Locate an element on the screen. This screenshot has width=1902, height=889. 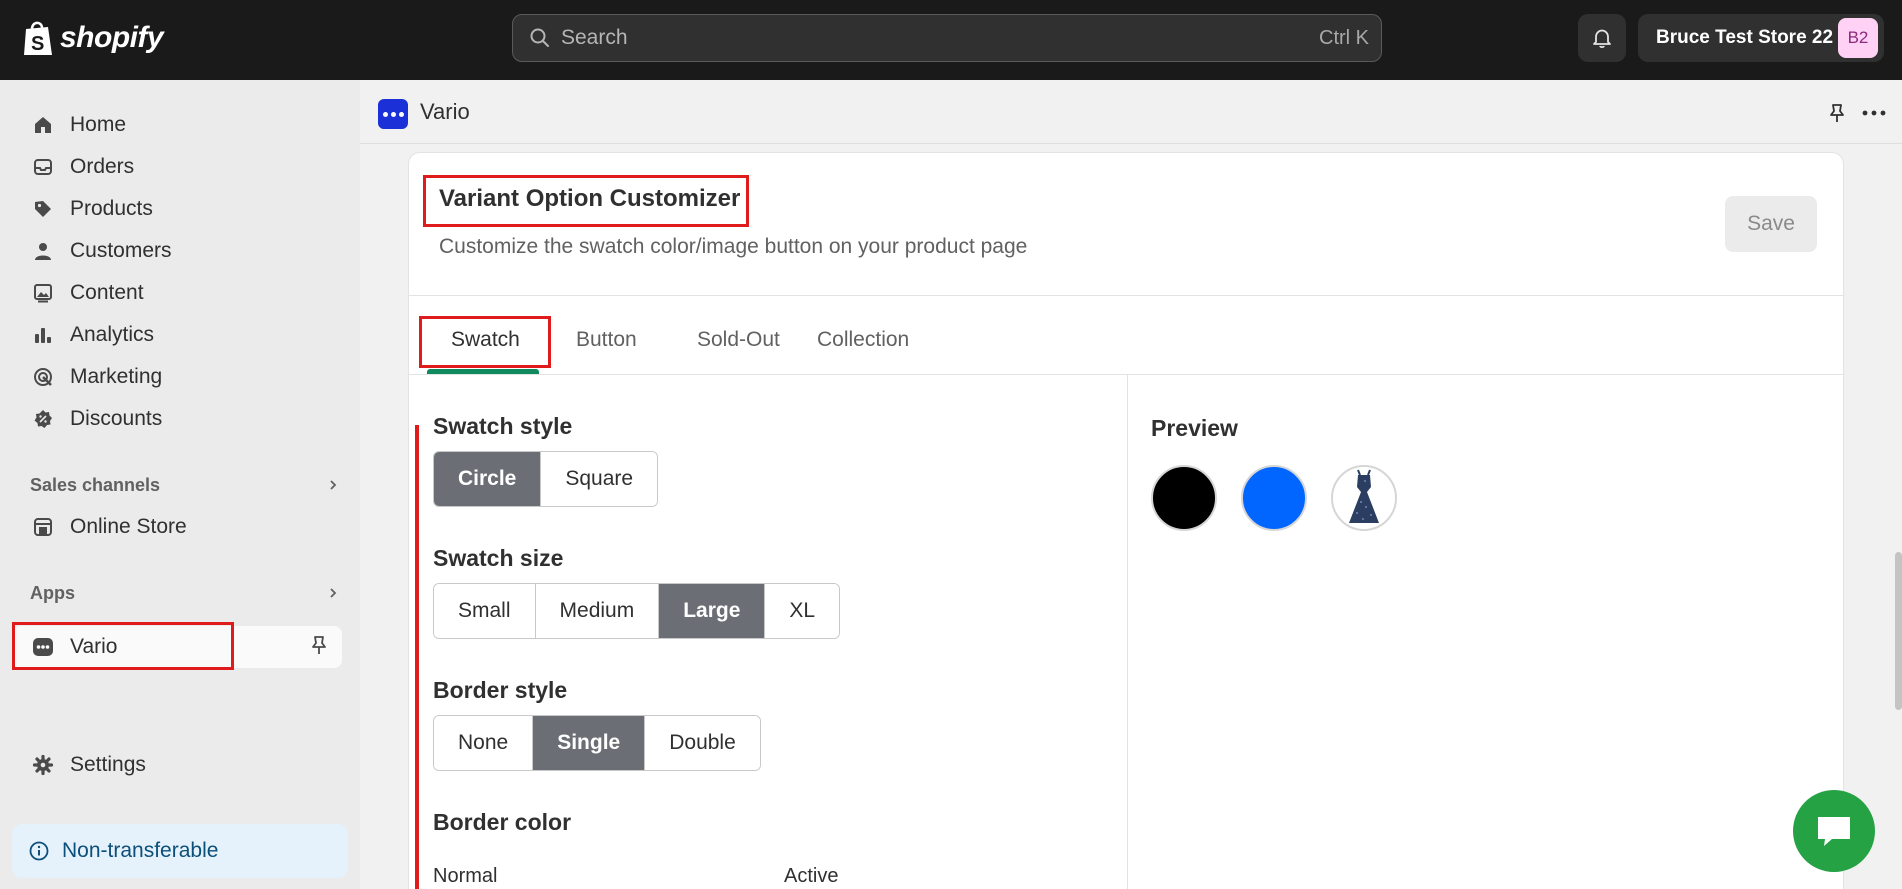
non-transferable-banner: Non-transferable is located at coordinates (180, 851).